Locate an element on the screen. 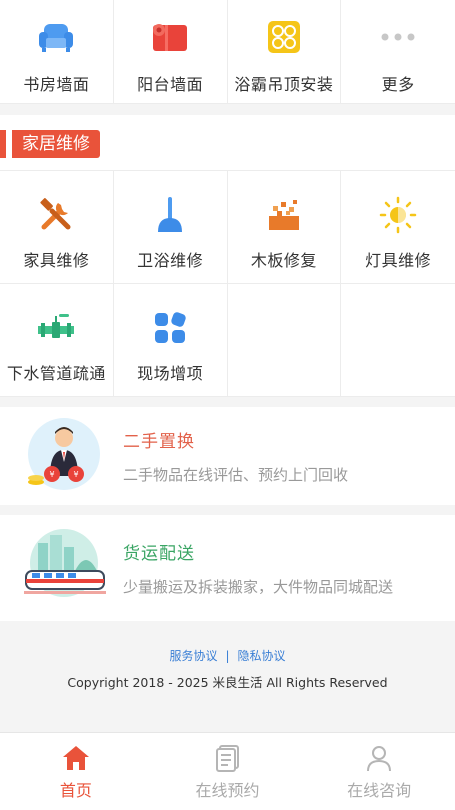  top-service-grid: 书房墙面 阳台墙面 浴霸吊顶安装 更多 is located at coordinates (227, 52).